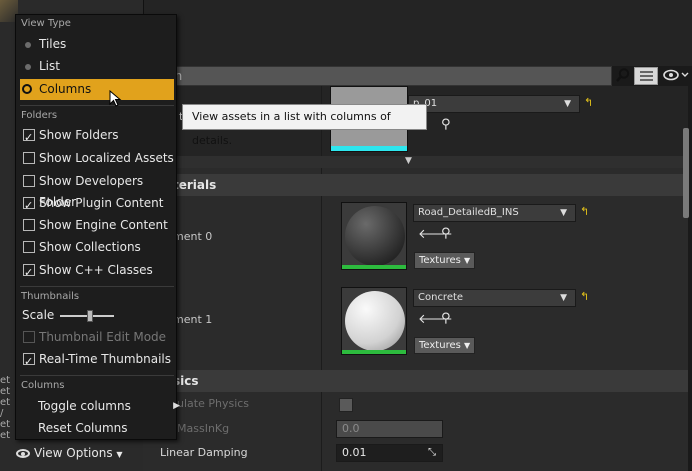  What do you see at coordinates (415, 162) in the screenshot?
I see `expand-row: ▼` at bounding box center [415, 162].